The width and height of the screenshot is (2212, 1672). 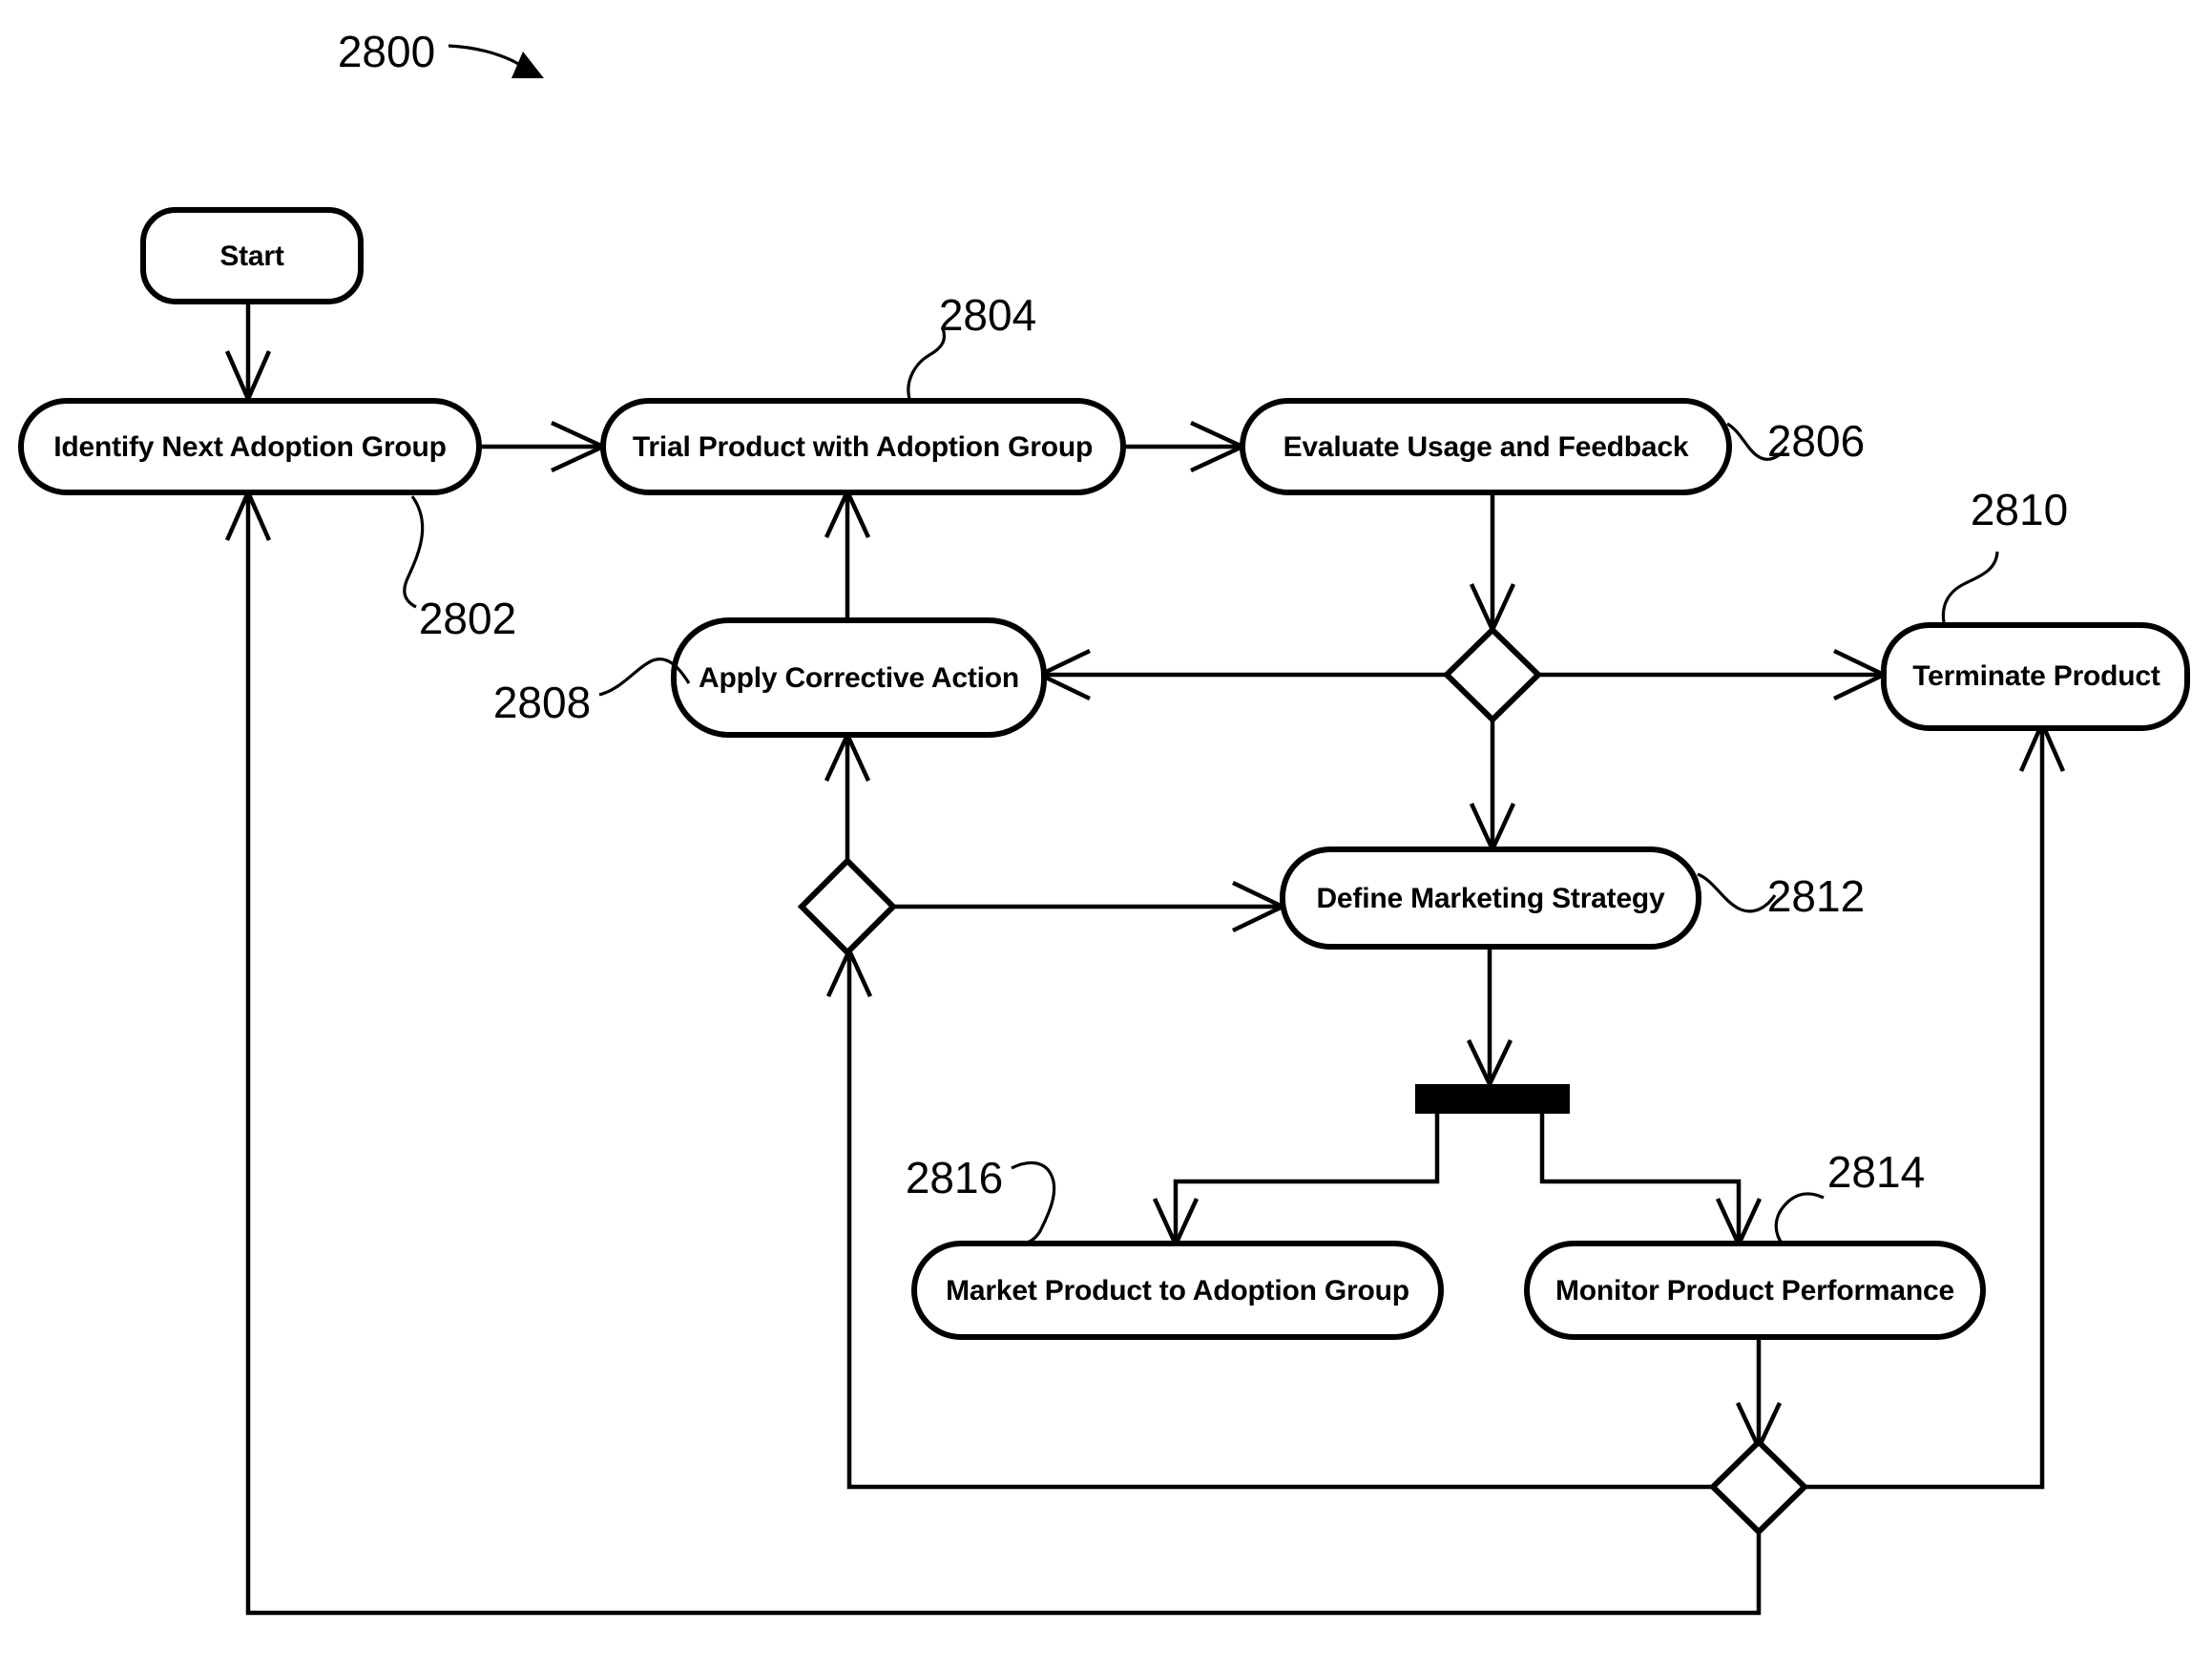 I want to click on fork-bar, so click(x=1493, y=1099).